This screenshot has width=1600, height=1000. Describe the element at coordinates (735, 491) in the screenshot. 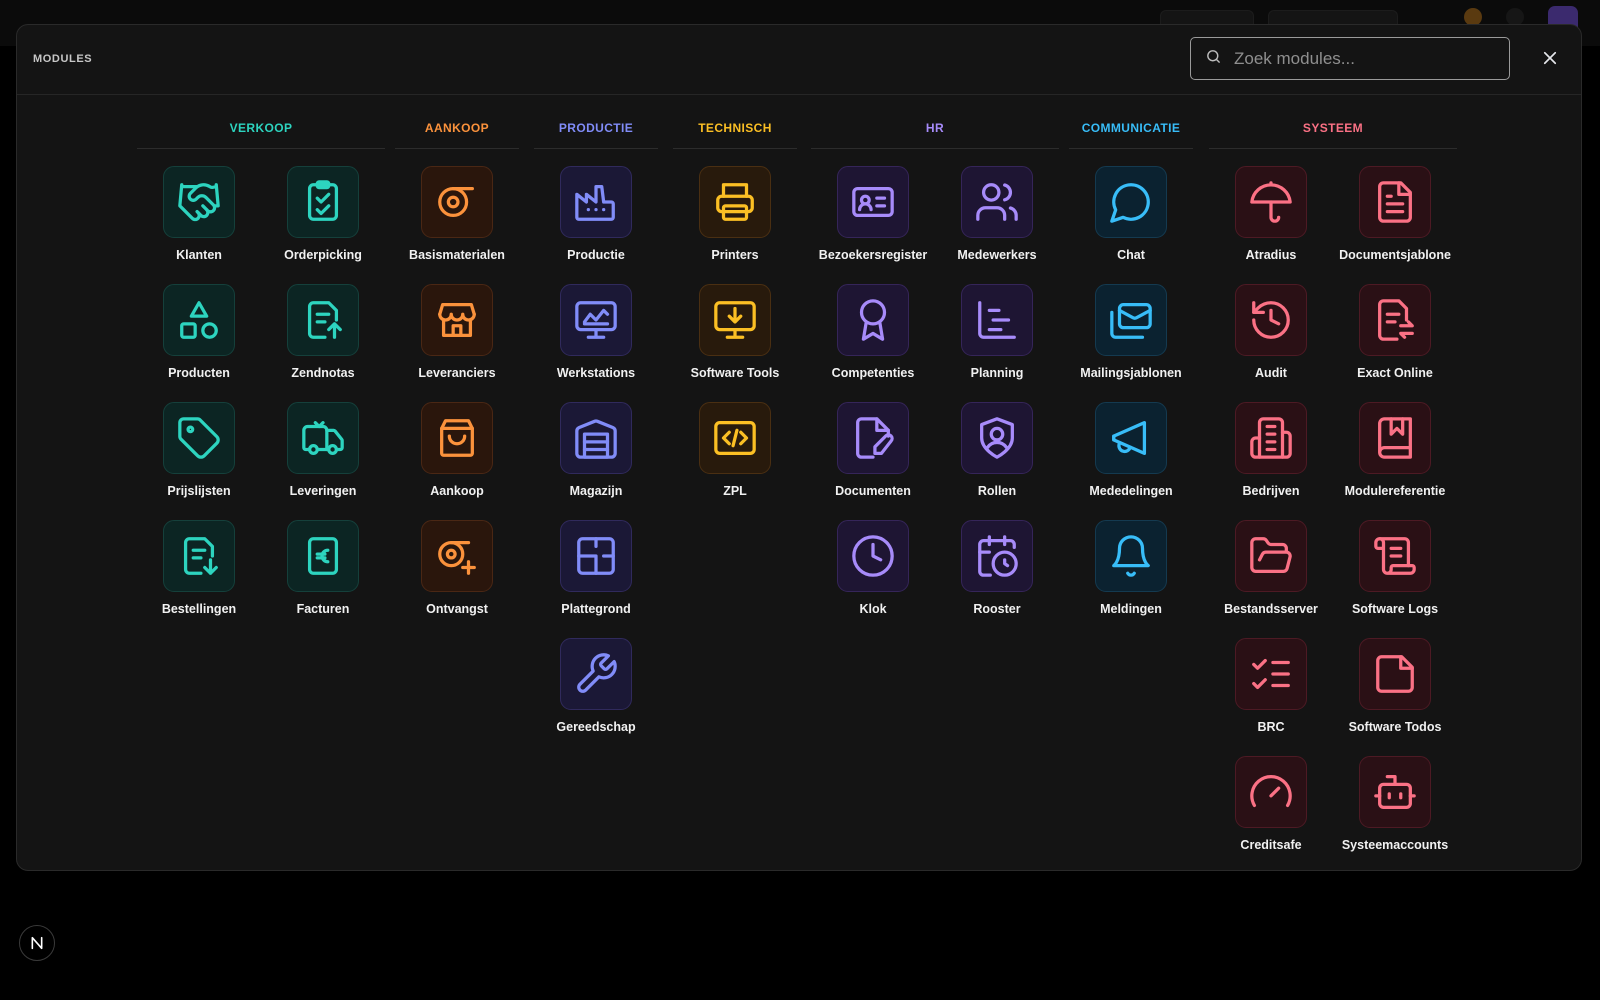

I see `module-label: ZPL` at that location.